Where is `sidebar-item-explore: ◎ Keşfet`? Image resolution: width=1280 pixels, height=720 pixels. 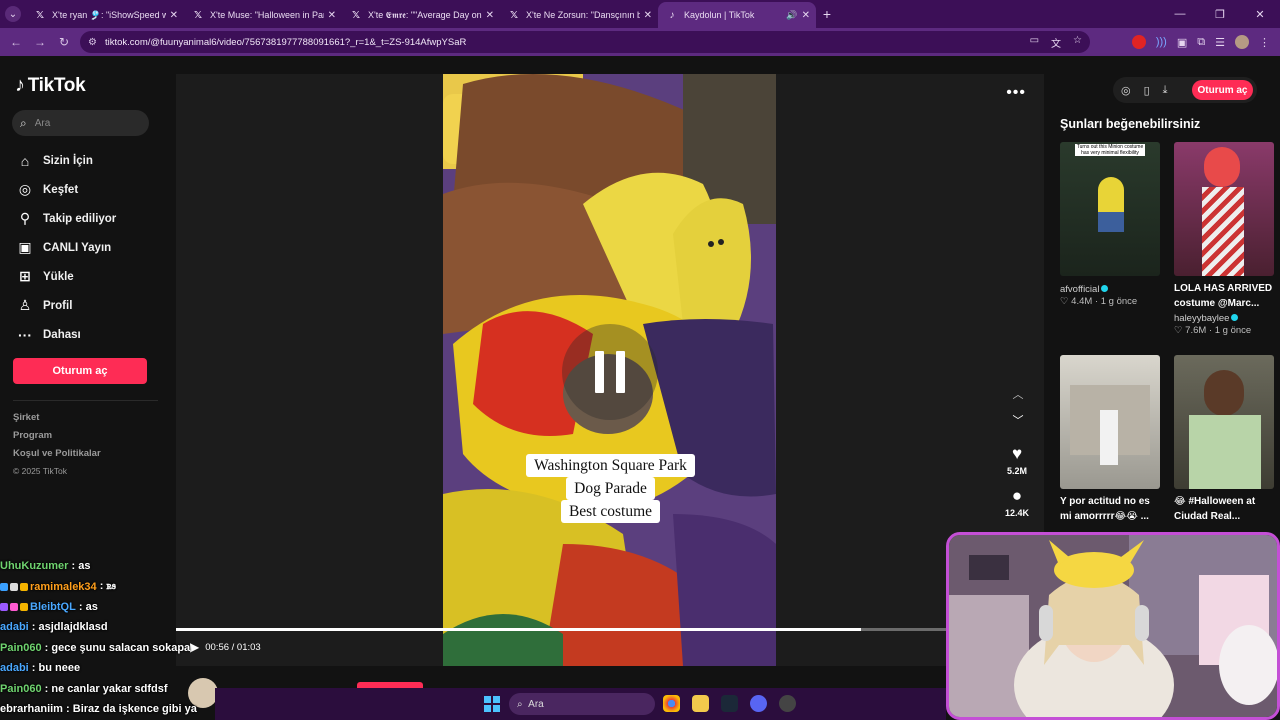
sidebar-item-explore: ◎ Keşfet is located at coordinates (66, 189).